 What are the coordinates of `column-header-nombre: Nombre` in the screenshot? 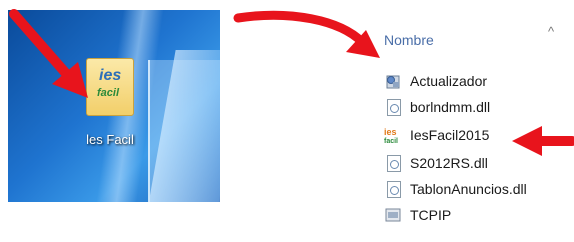 It's located at (409, 40).